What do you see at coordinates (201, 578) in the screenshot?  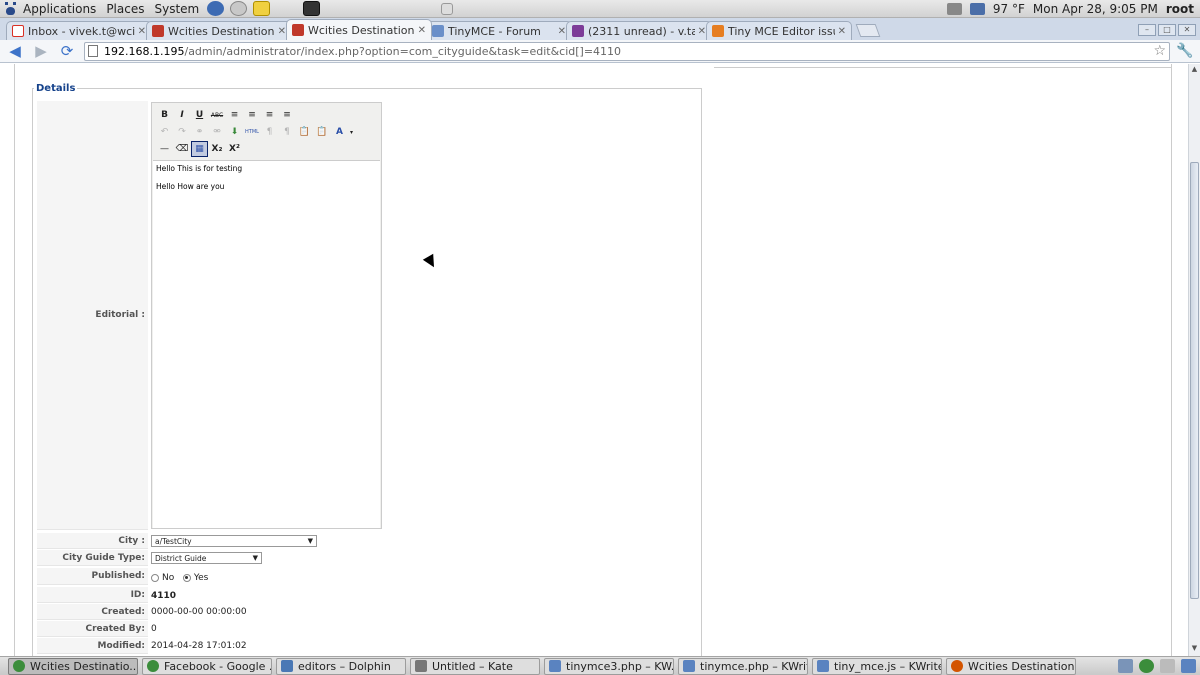 I see `published-yes-label: Yes` at bounding box center [201, 578].